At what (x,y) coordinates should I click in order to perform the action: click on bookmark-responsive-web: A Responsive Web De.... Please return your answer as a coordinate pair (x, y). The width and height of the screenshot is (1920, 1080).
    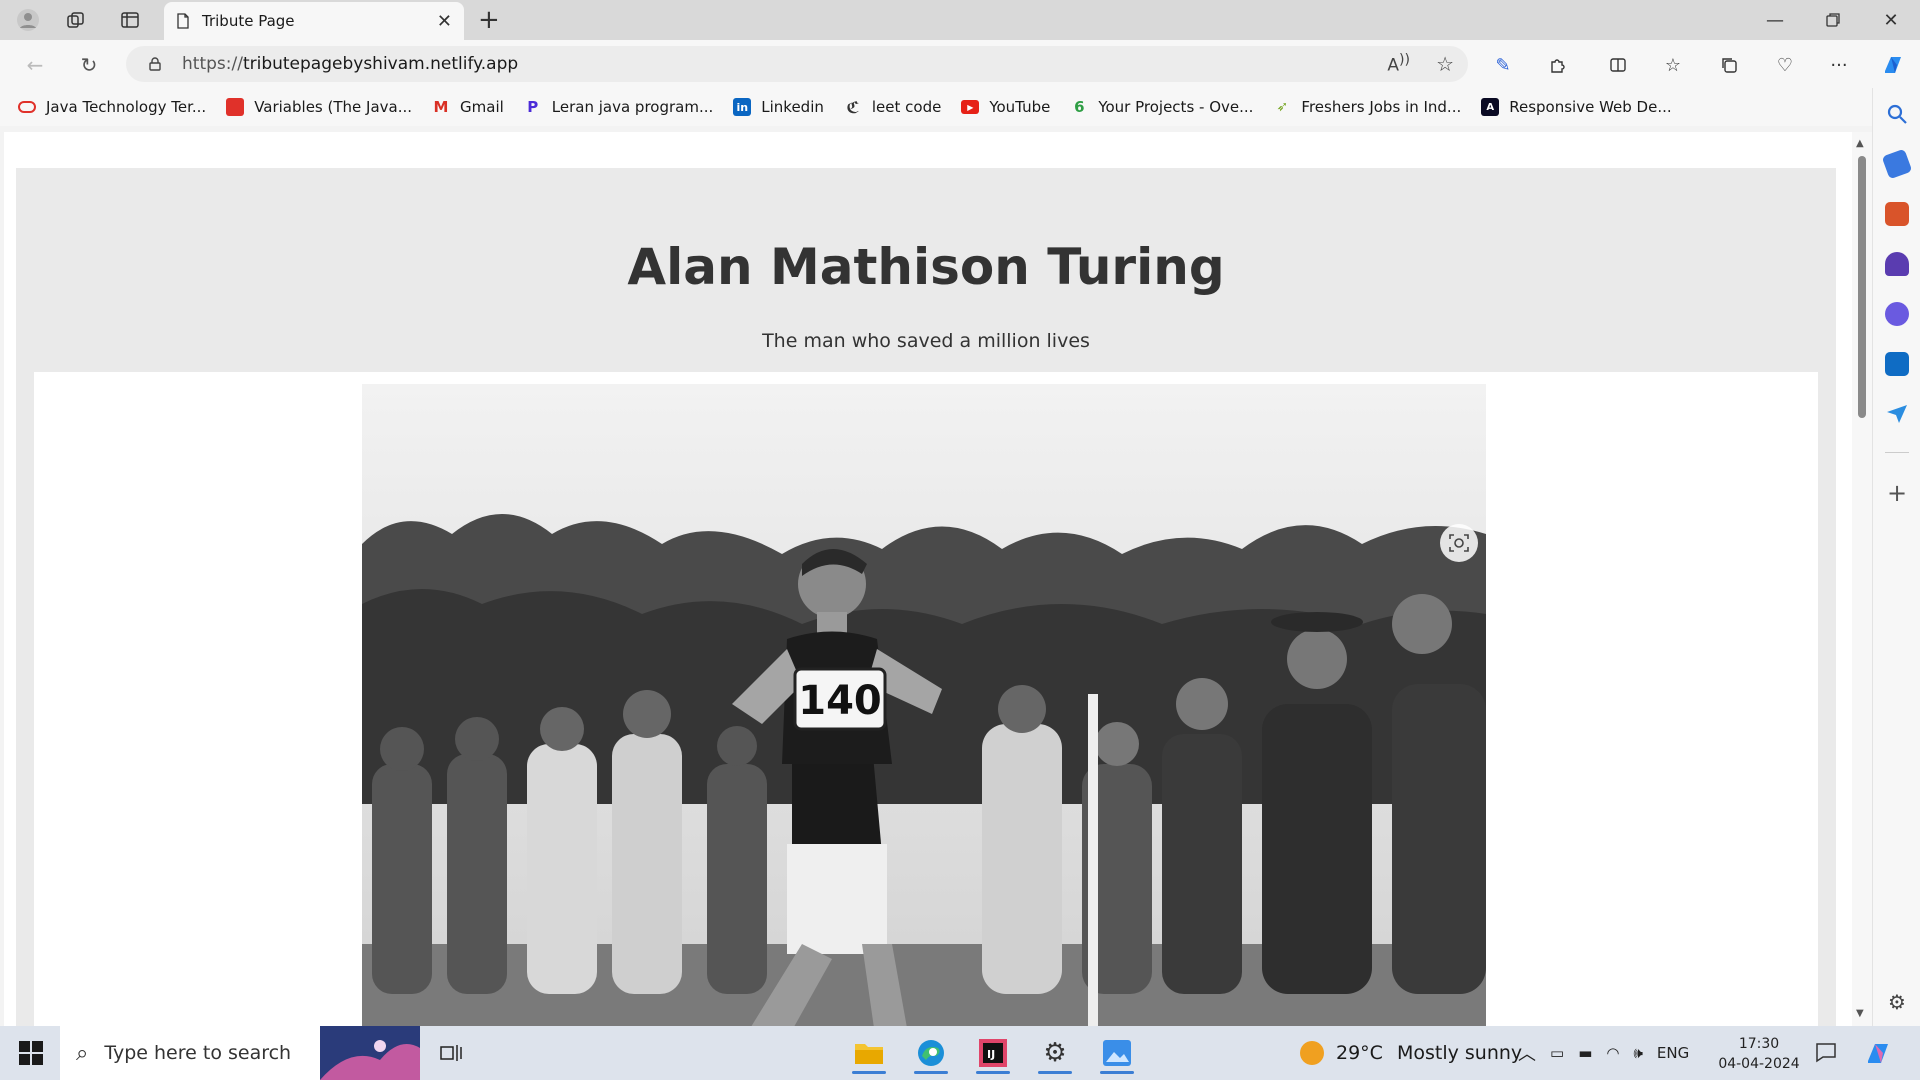
    Looking at the image, I should click on (1576, 107).